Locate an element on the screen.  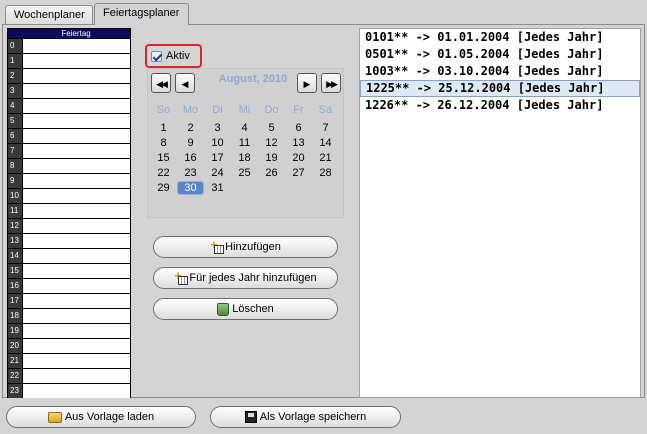
calendar-day: 8 is located at coordinates (163, 143).